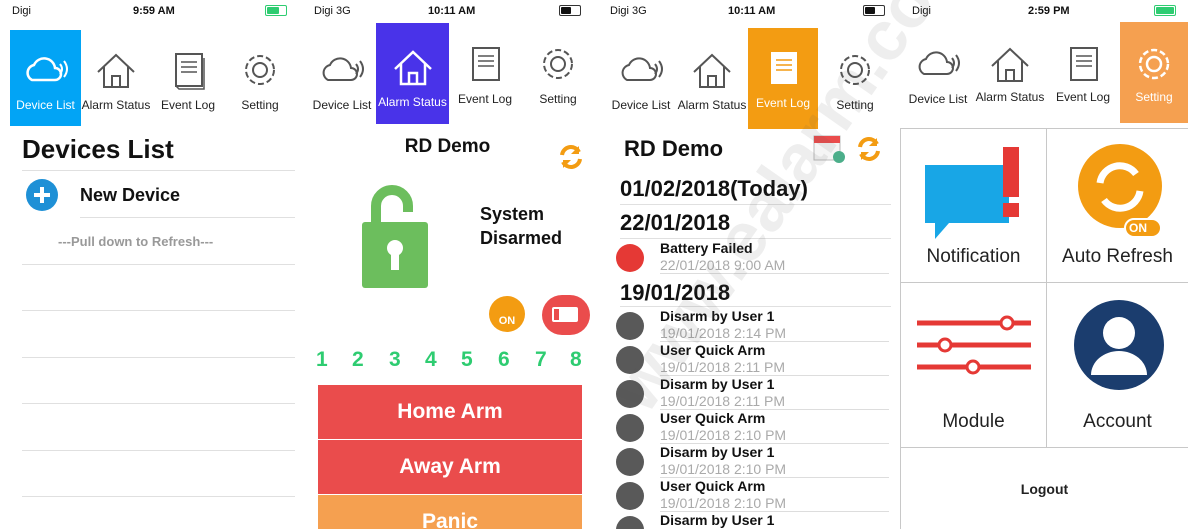 This screenshot has height=529, width=1188. Describe the element at coordinates (541, 359) in the screenshot. I see `zone-7: 7` at that location.